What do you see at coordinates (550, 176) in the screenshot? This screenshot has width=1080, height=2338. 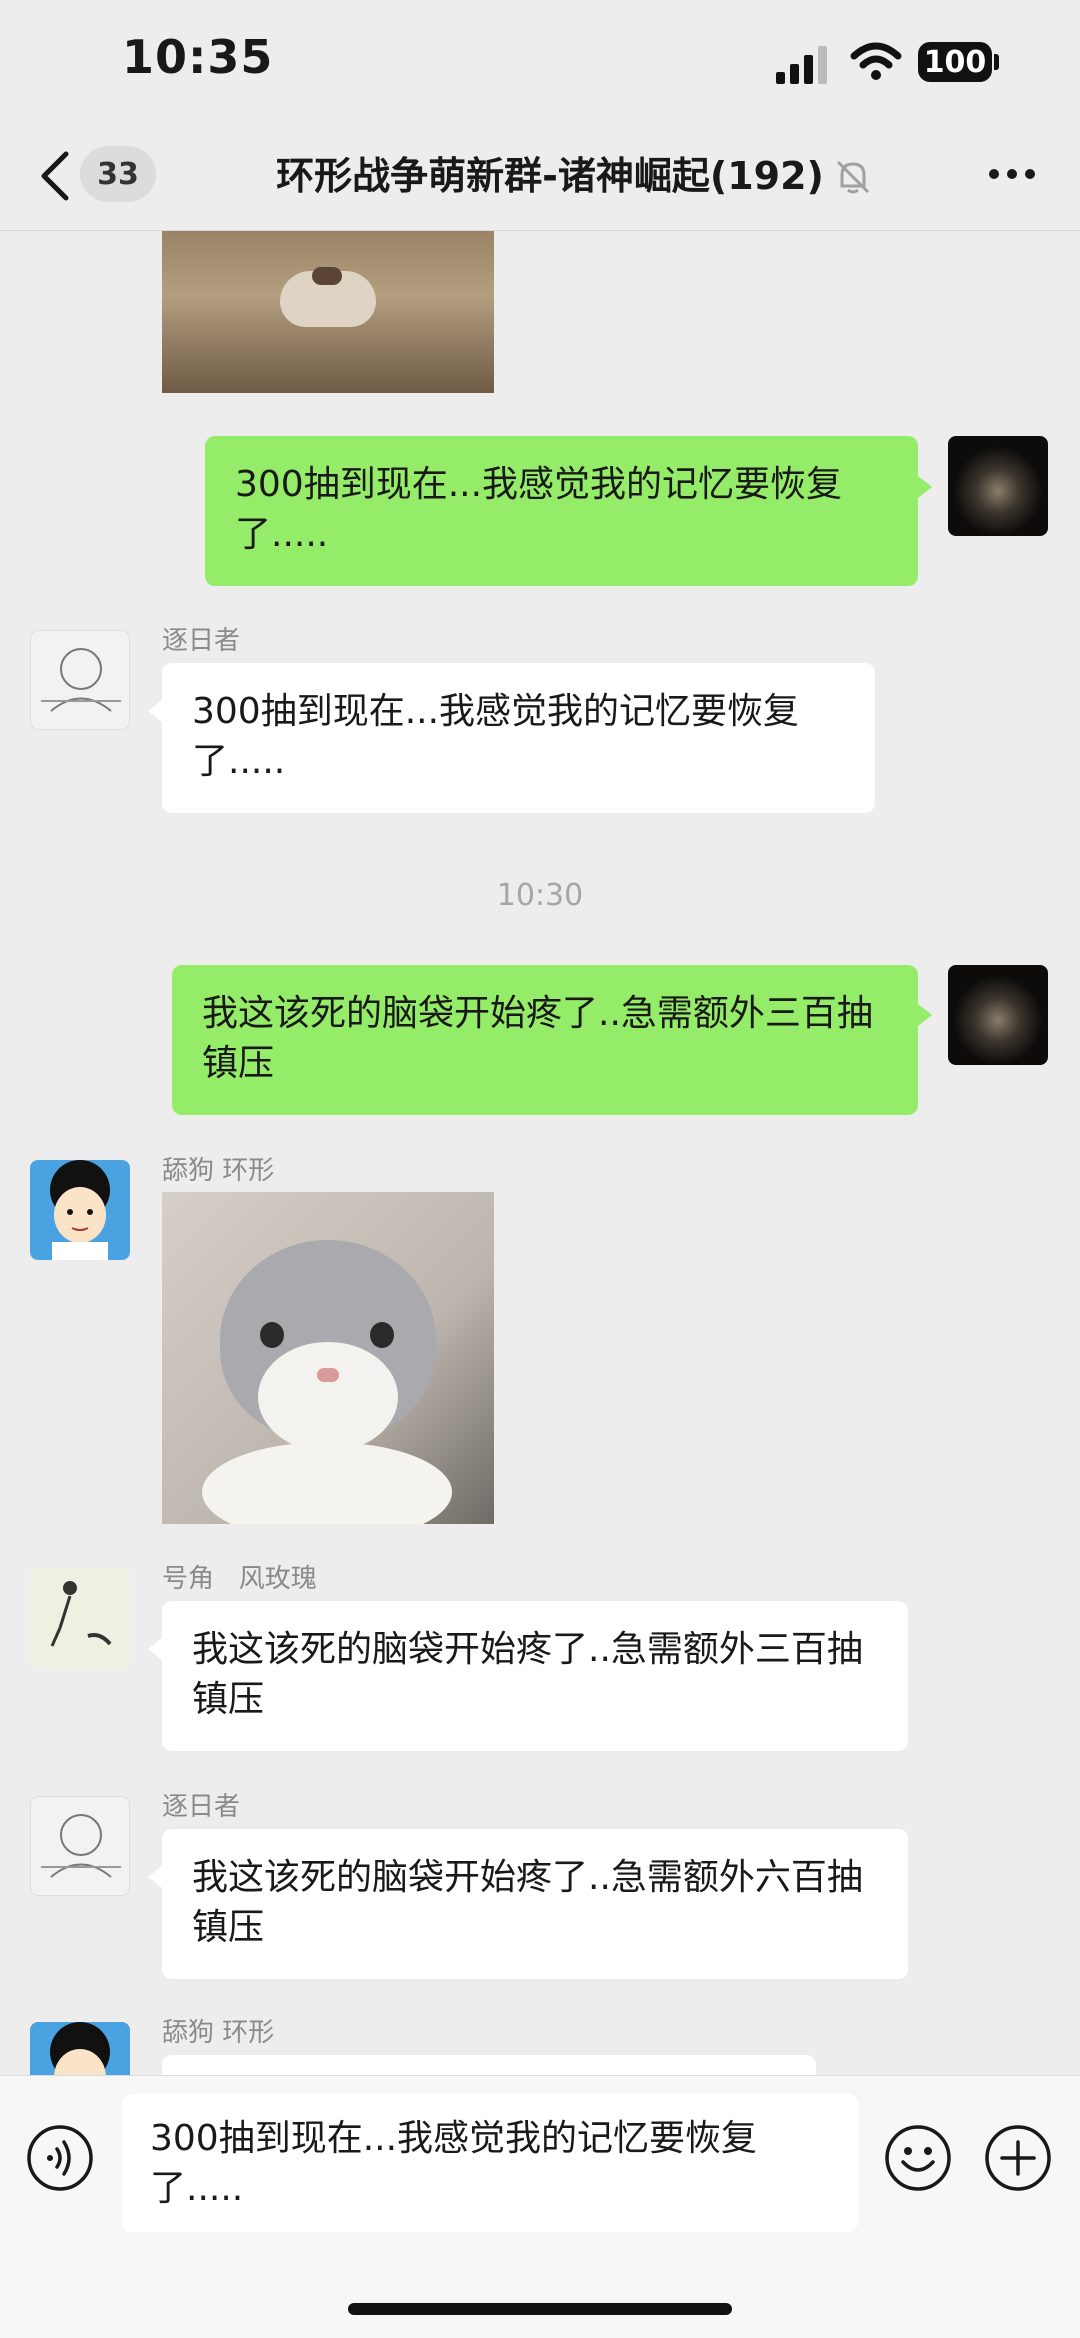 I see `chat-title: 环形战争萌新群-诸神崛起(192)` at bounding box center [550, 176].